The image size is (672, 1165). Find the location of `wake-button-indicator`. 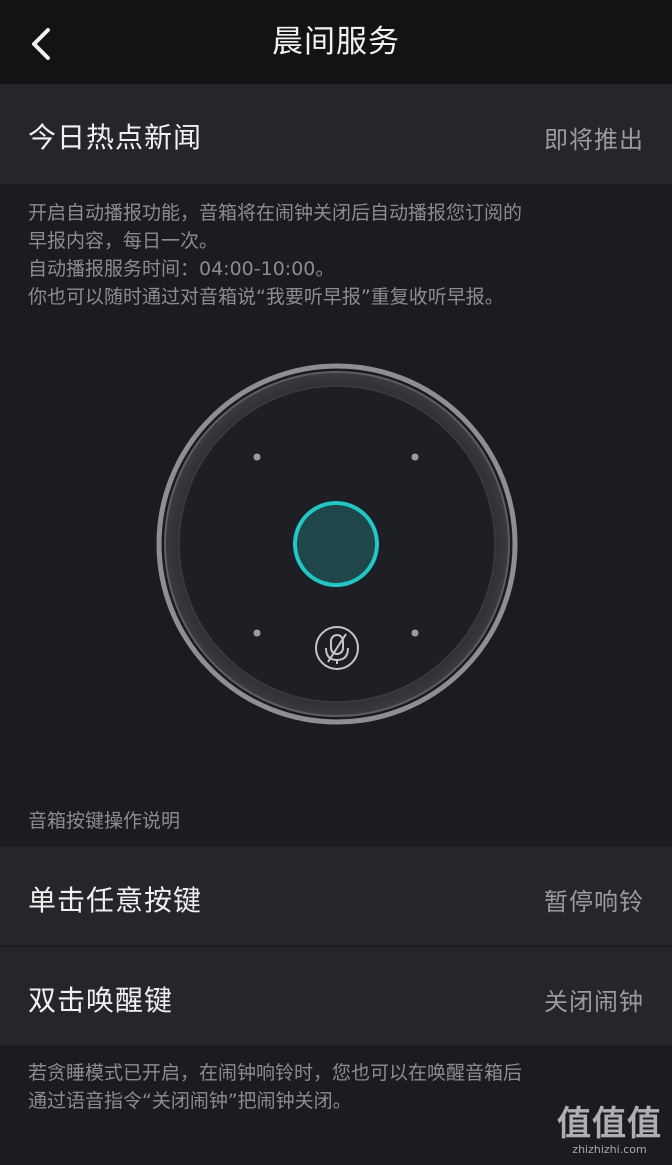

wake-button-indicator is located at coordinates (336, 544).